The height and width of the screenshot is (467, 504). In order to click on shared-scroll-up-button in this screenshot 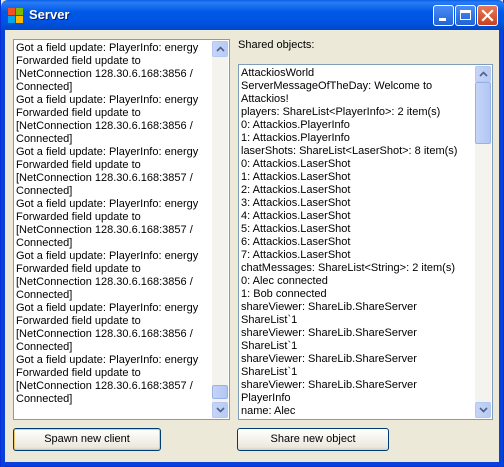, I will do `click(483, 74)`.